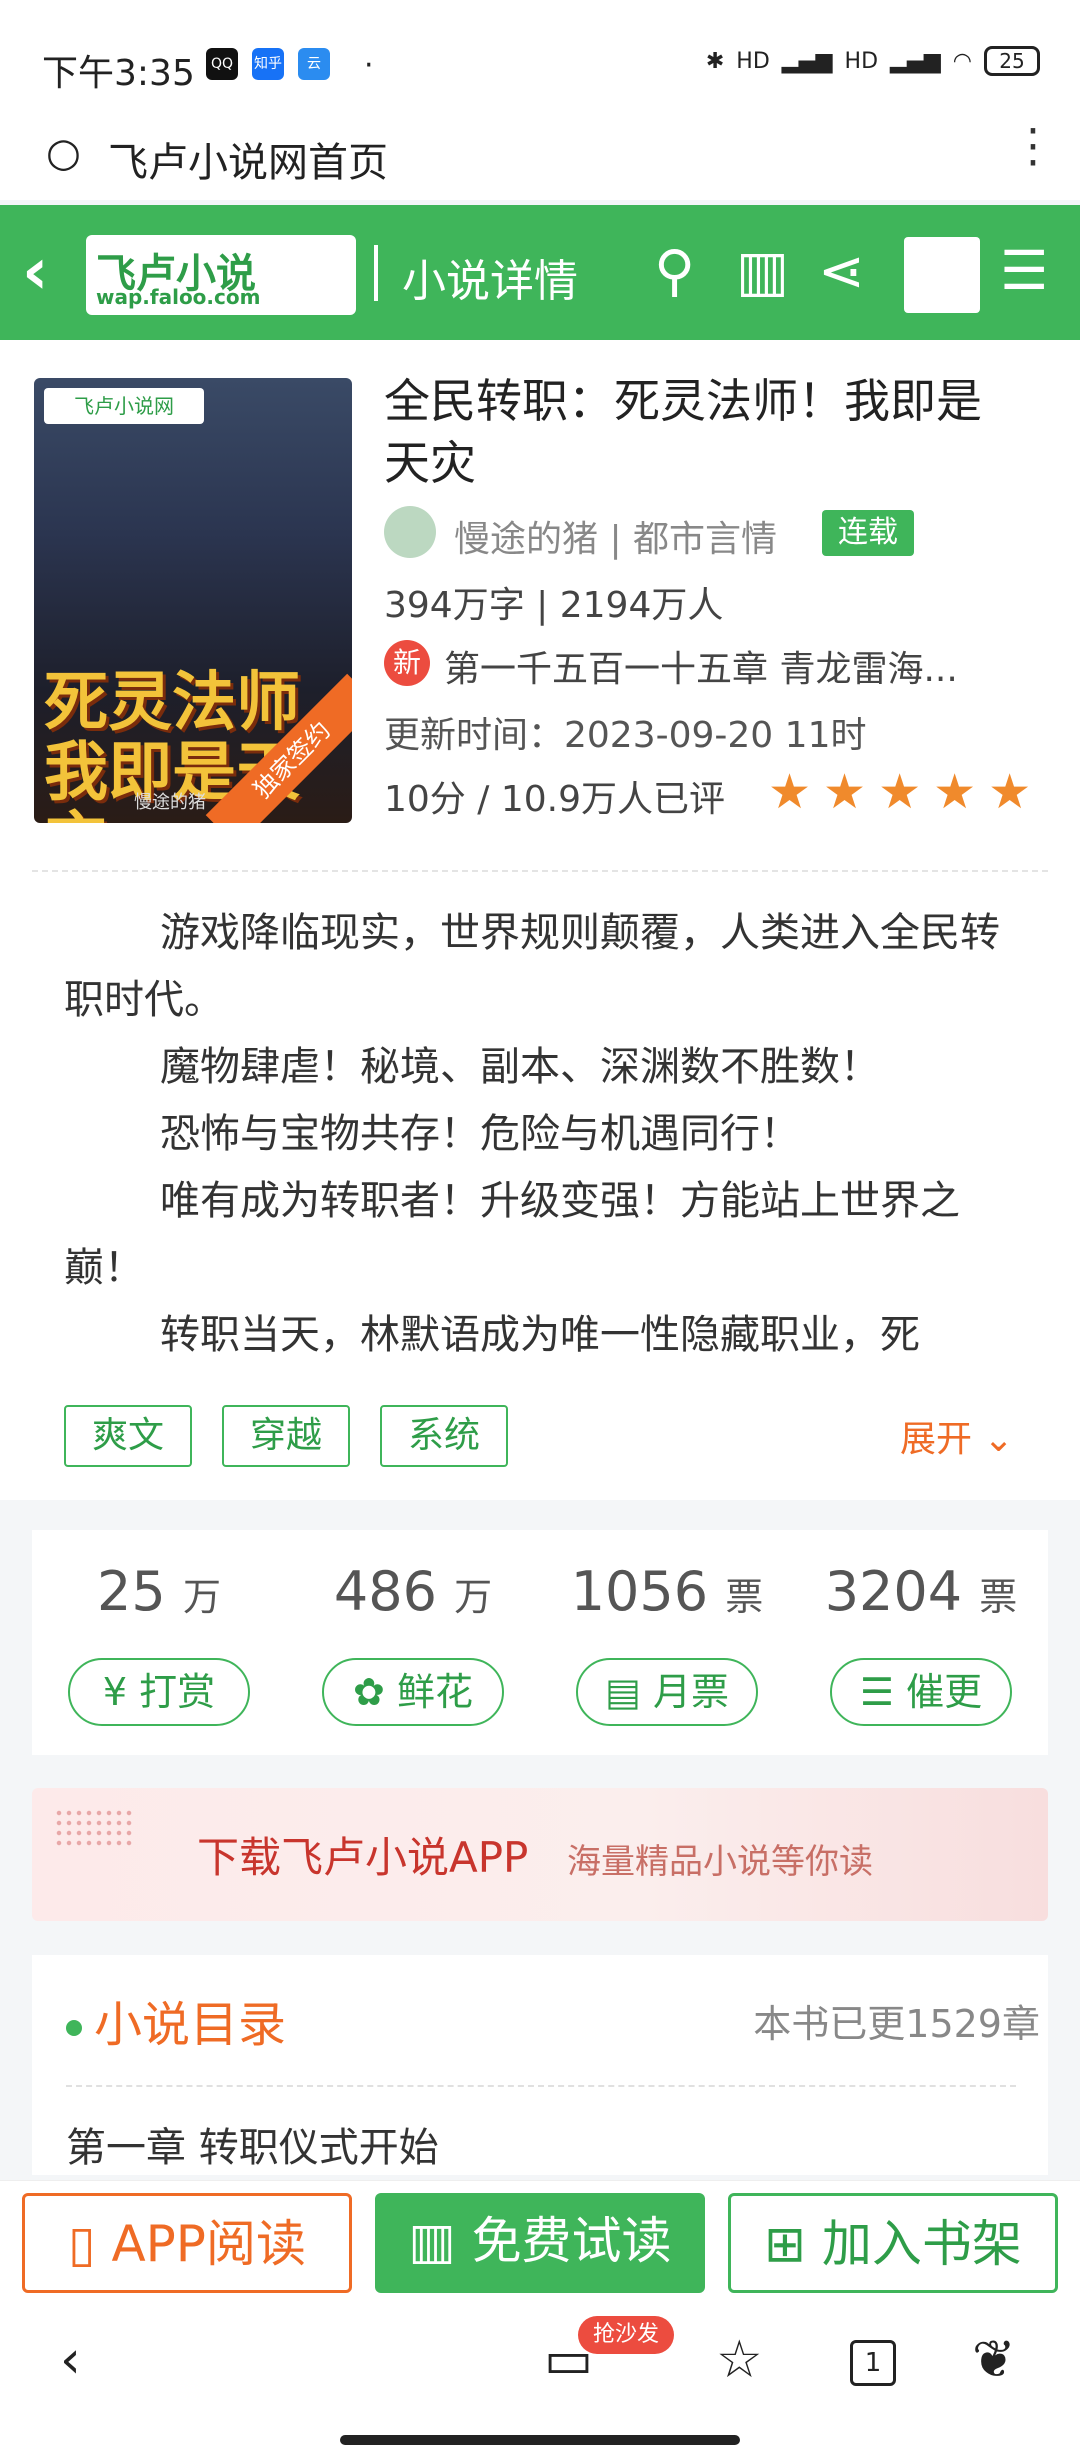 This screenshot has height=2460, width=1080. I want to click on wifi-icon: ◠, so click(962, 61).